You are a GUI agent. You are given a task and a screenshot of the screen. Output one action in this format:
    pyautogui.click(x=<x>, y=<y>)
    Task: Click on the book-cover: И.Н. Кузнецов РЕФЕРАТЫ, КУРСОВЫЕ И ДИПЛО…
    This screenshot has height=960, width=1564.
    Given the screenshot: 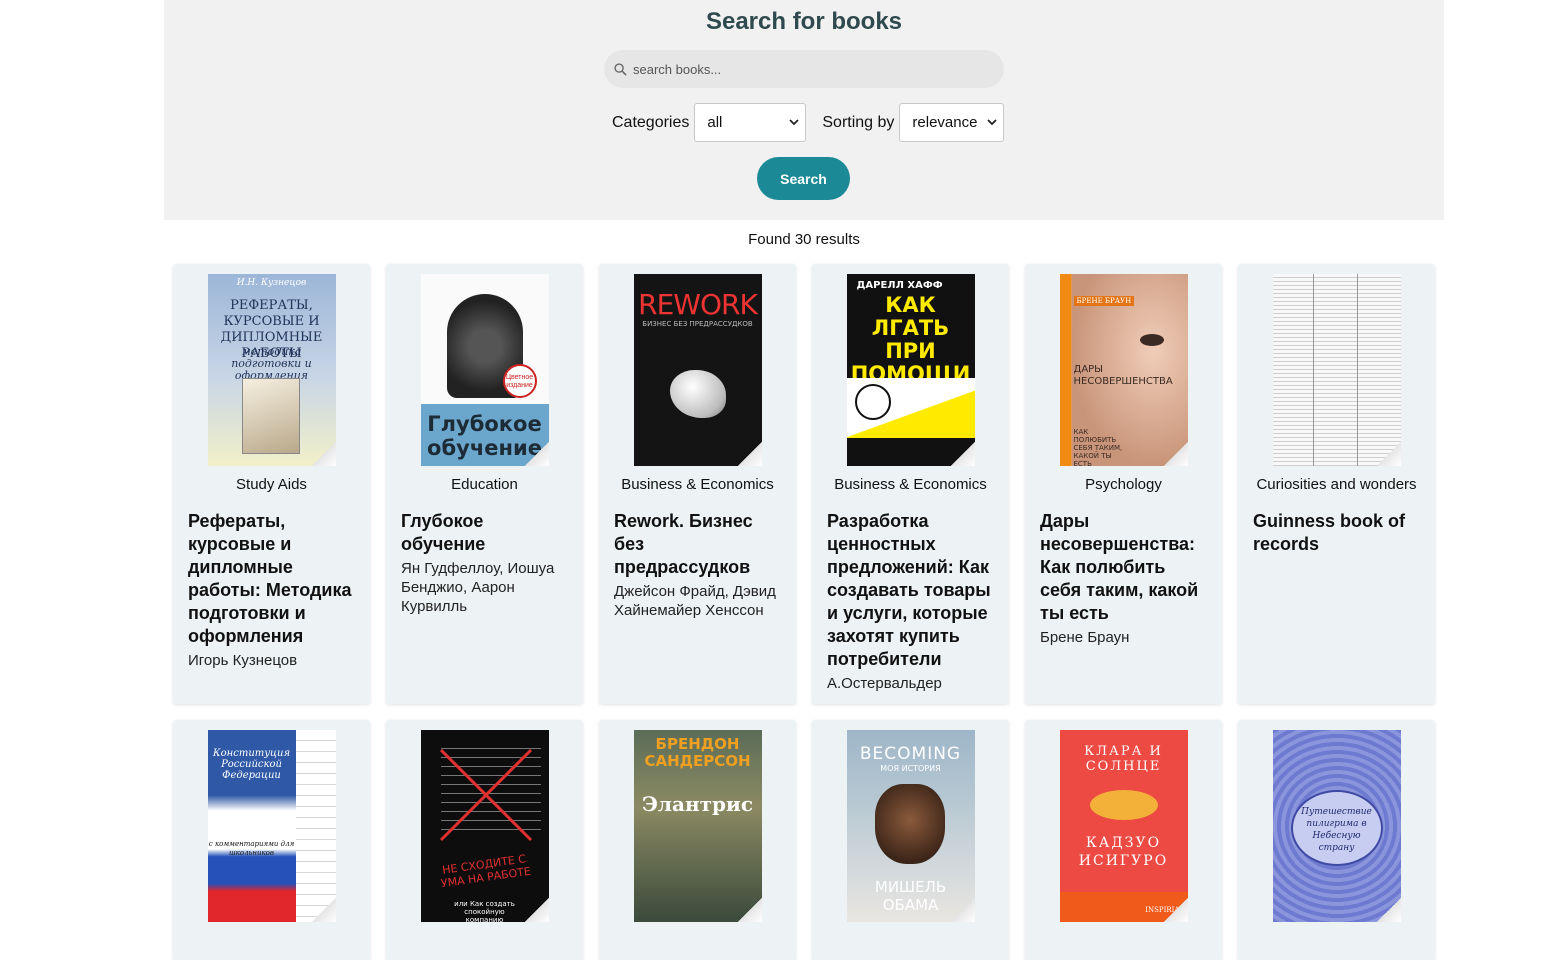 What is the action you would take?
    pyautogui.click(x=271, y=370)
    